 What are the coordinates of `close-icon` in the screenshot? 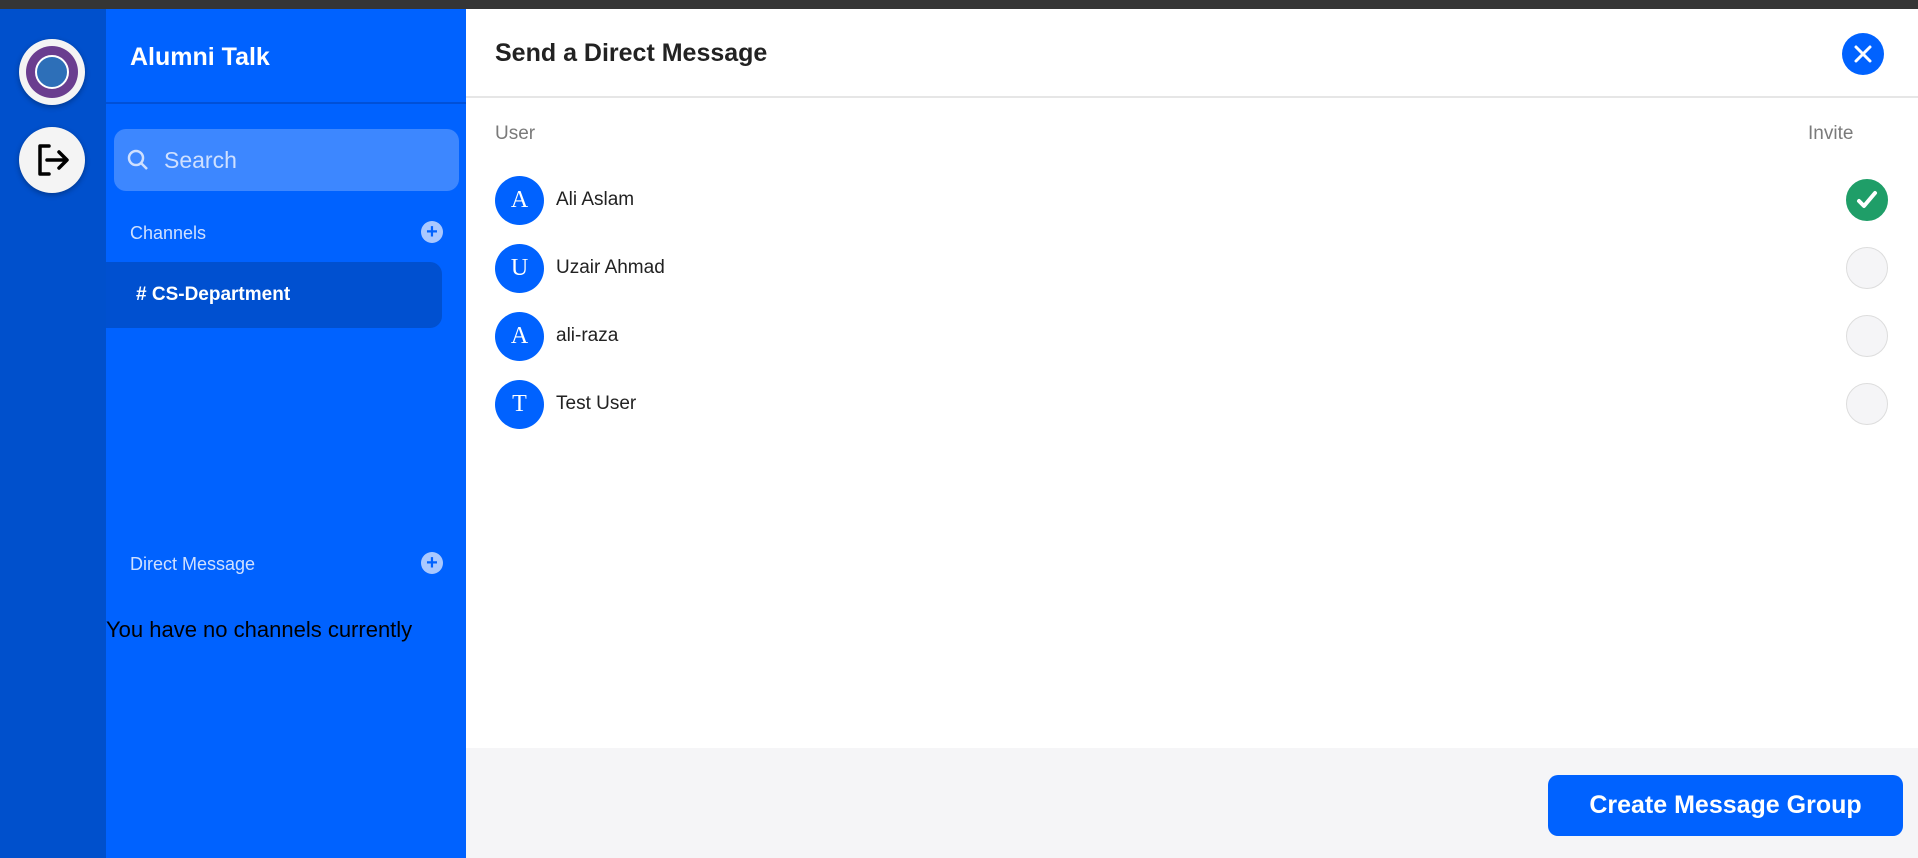 It's located at (1863, 54).